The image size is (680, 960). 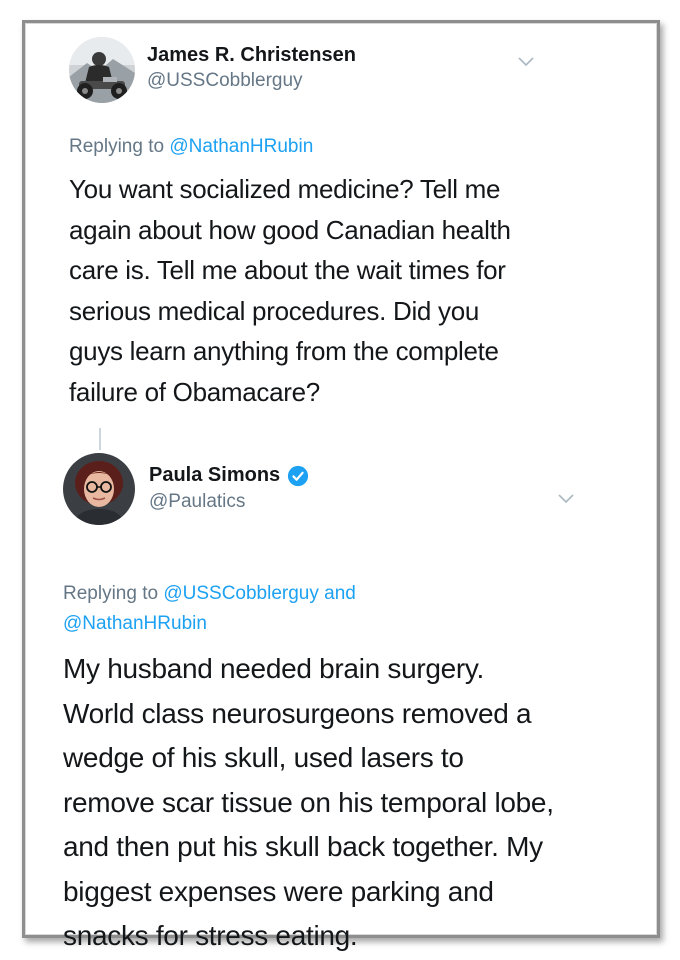 I want to click on replying-joiner: and, so click(x=337, y=593).